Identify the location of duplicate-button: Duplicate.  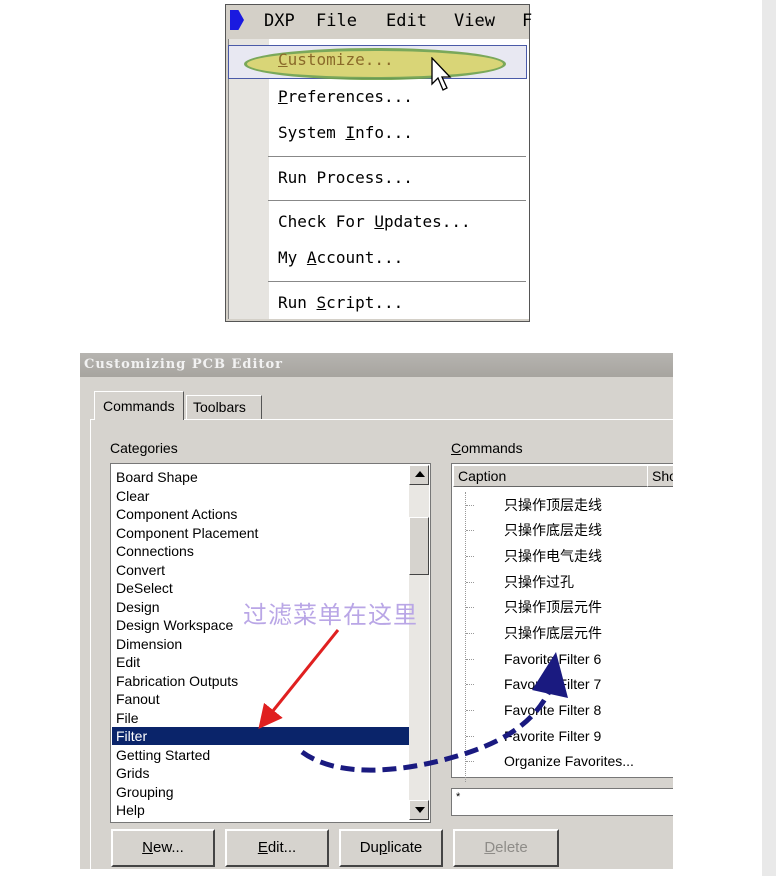
(391, 848).